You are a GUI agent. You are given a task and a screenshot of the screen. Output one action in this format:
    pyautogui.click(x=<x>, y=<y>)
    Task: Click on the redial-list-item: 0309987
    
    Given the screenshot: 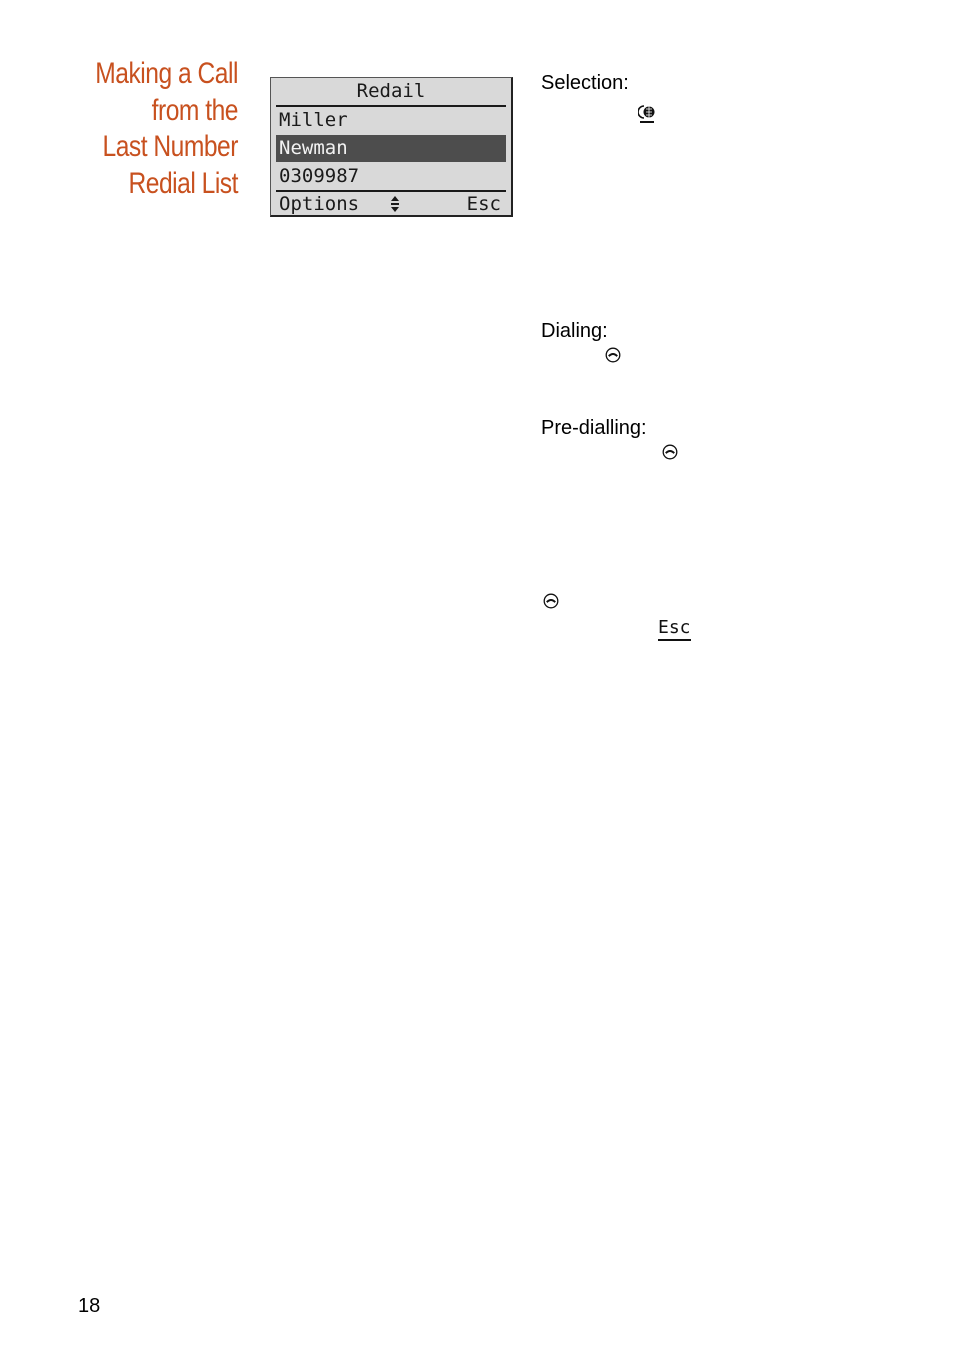 What is the action you would take?
    pyautogui.click(x=391, y=176)
    